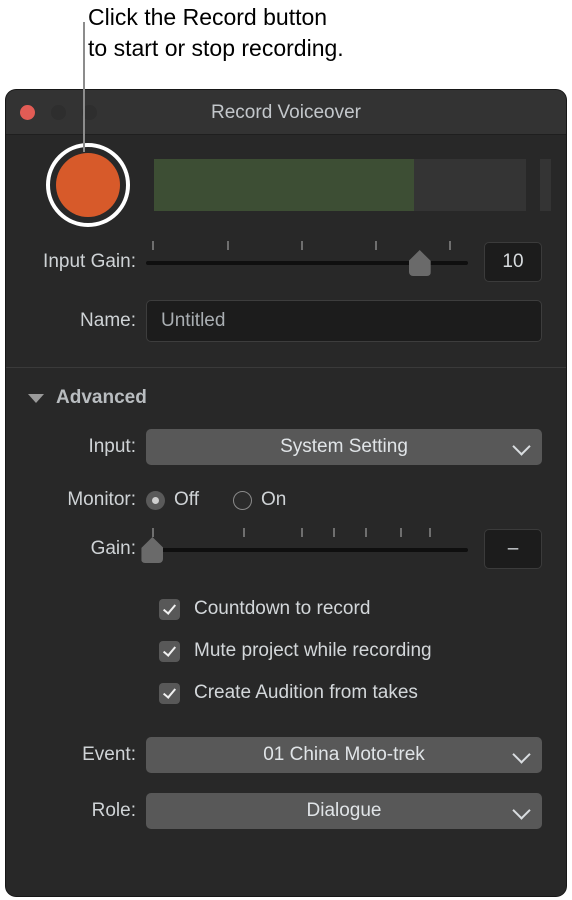 This screenshot has height=900, width=572. I want to click on radio-selected-icon, so click(155, 500).